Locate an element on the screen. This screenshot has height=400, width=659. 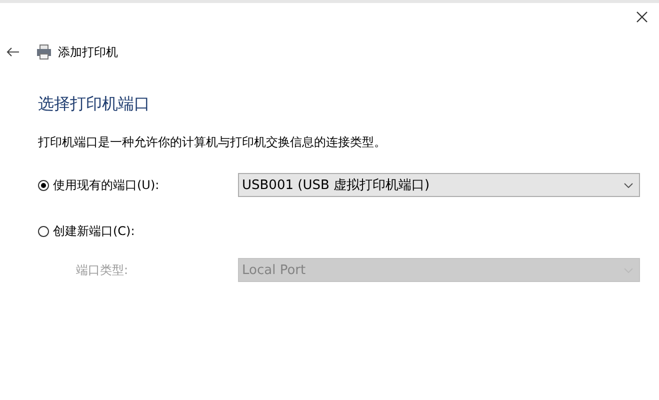
close-icon is located at coordinates (642, 17).